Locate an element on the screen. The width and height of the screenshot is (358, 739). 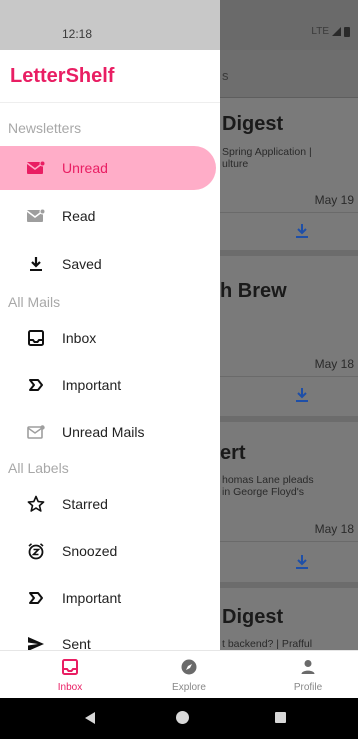
mail-read-icon is located at coordinates (36, 216).